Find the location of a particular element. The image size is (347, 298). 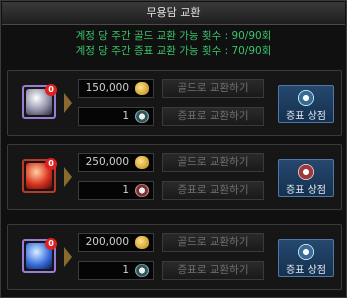

gold-amount: 250,000 is located at coordinates (107, 162).